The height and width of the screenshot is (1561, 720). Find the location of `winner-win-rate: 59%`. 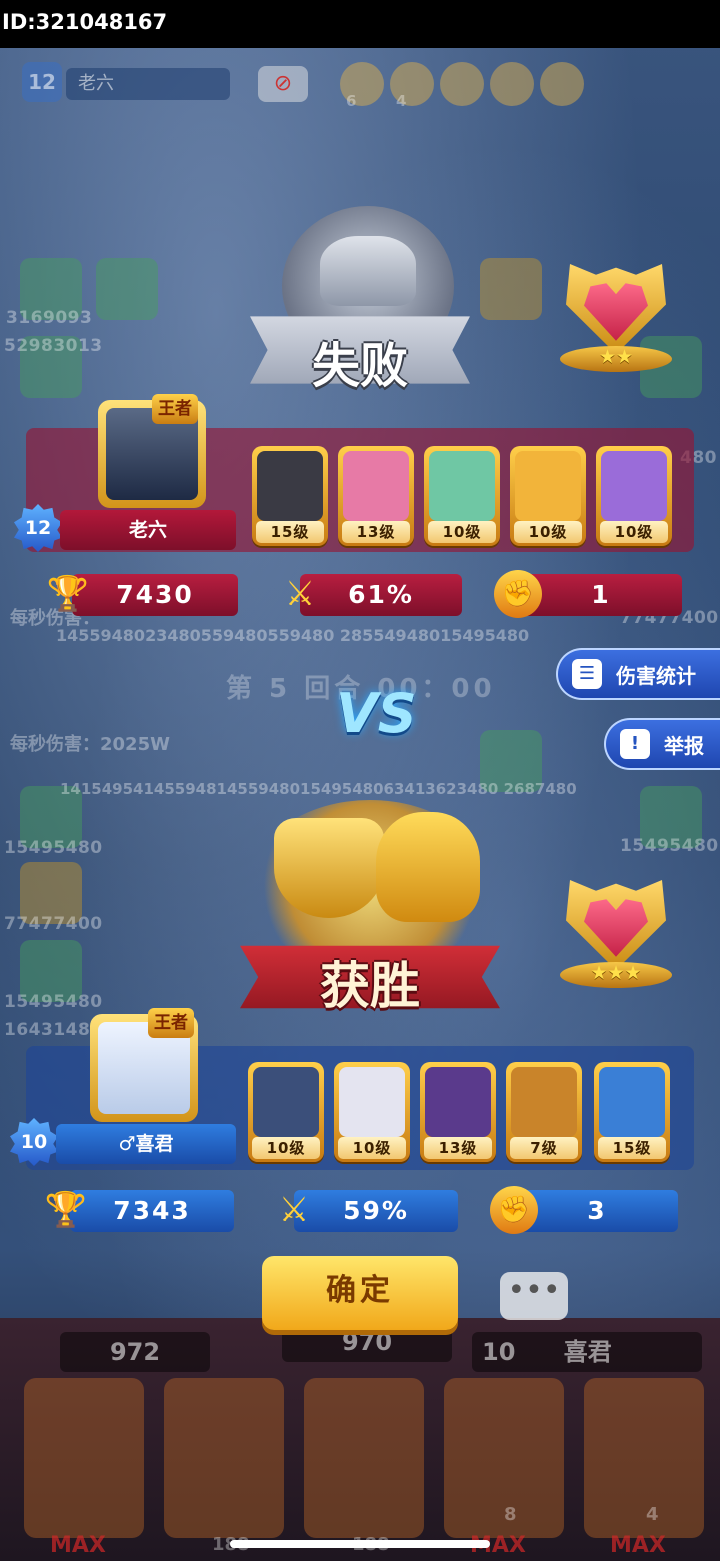

winner-win-rate: 59% is located at coordinates (376, 1211).